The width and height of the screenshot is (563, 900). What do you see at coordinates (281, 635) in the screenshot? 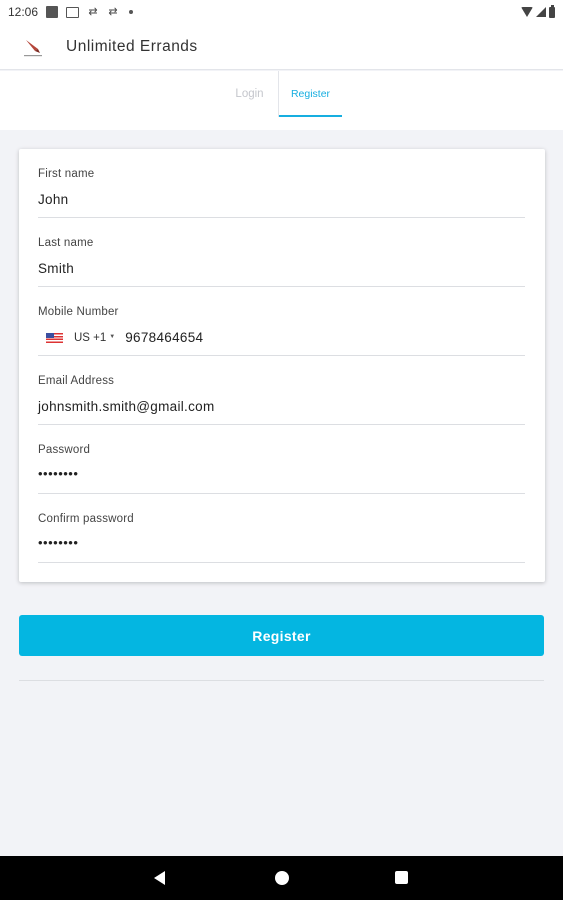
I see `register-button: Register` at bounding box center [281, 635].